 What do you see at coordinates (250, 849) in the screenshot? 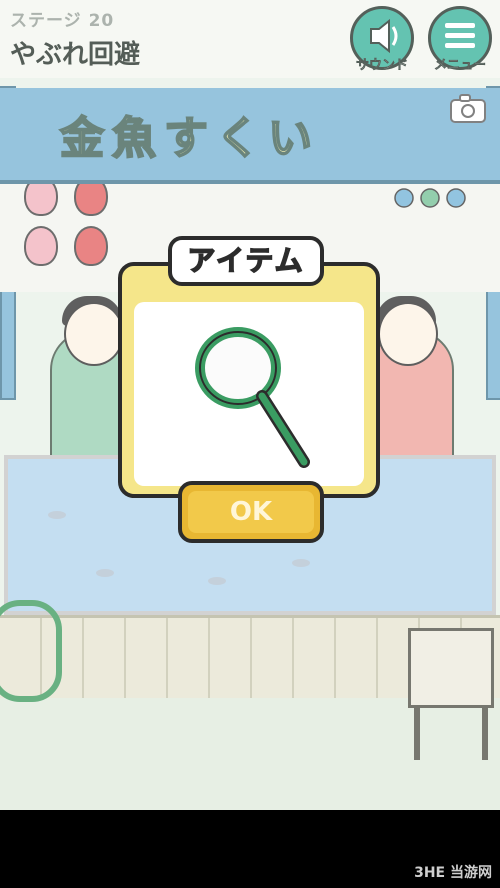
I see `bottom-letterbox: 3HE 当游网` at bounding box center [250, 849].